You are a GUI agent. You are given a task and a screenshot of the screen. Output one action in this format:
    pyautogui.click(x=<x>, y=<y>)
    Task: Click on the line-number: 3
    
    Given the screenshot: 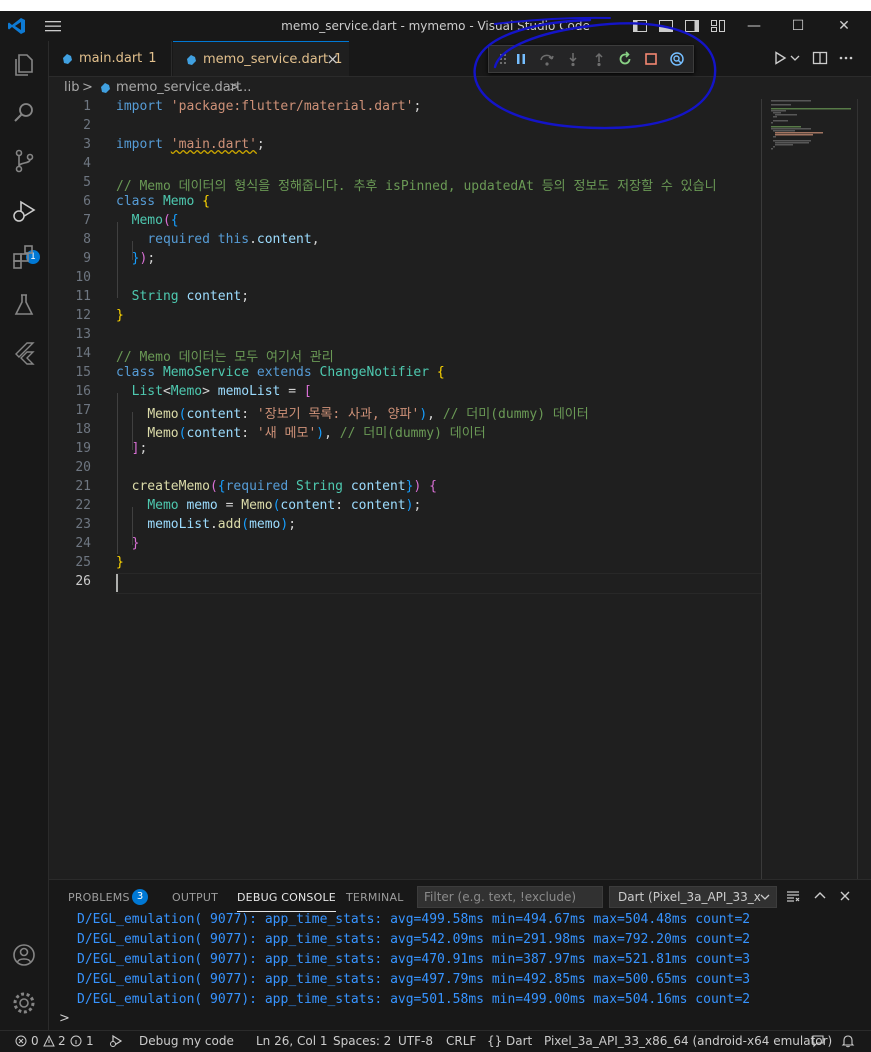 What is the action you would take?
    pyautogui.click(x=87, y=144)
    